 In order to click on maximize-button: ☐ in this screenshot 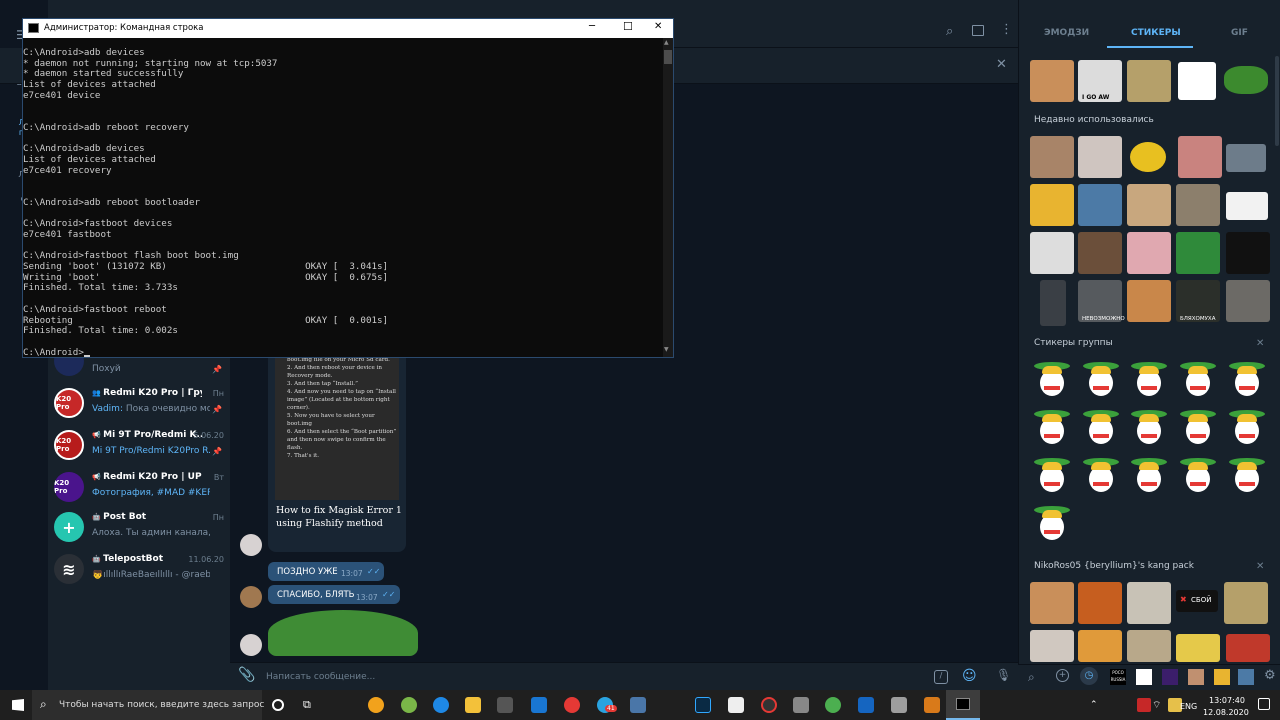, I will do `click(628, 26)`.